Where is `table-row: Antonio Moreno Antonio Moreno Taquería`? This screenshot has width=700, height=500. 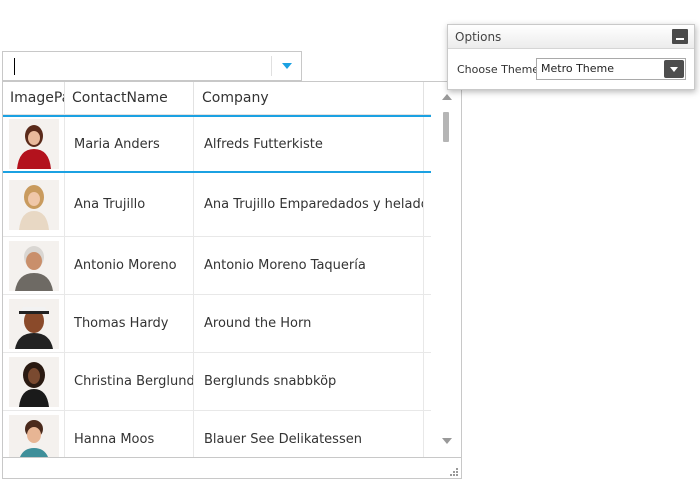 table-row: Antonio Moreno Antonio Moreno Taquería is located at coordinates (217, 266).